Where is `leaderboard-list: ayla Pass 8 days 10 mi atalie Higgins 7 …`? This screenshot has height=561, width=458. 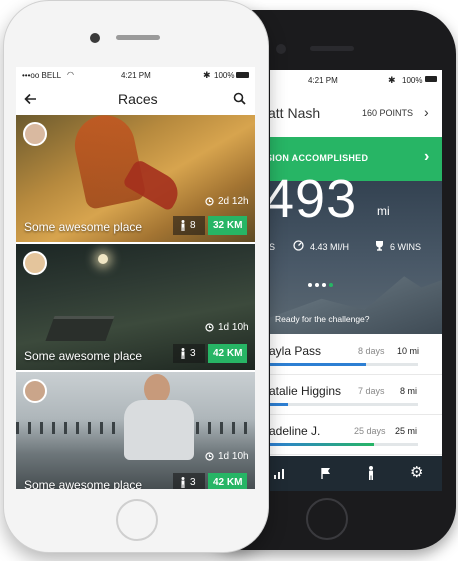 leaderboard-list: ayla Pass 8 days 10 mi atalie Higgins 7 … is located at coordinates (356, 395).